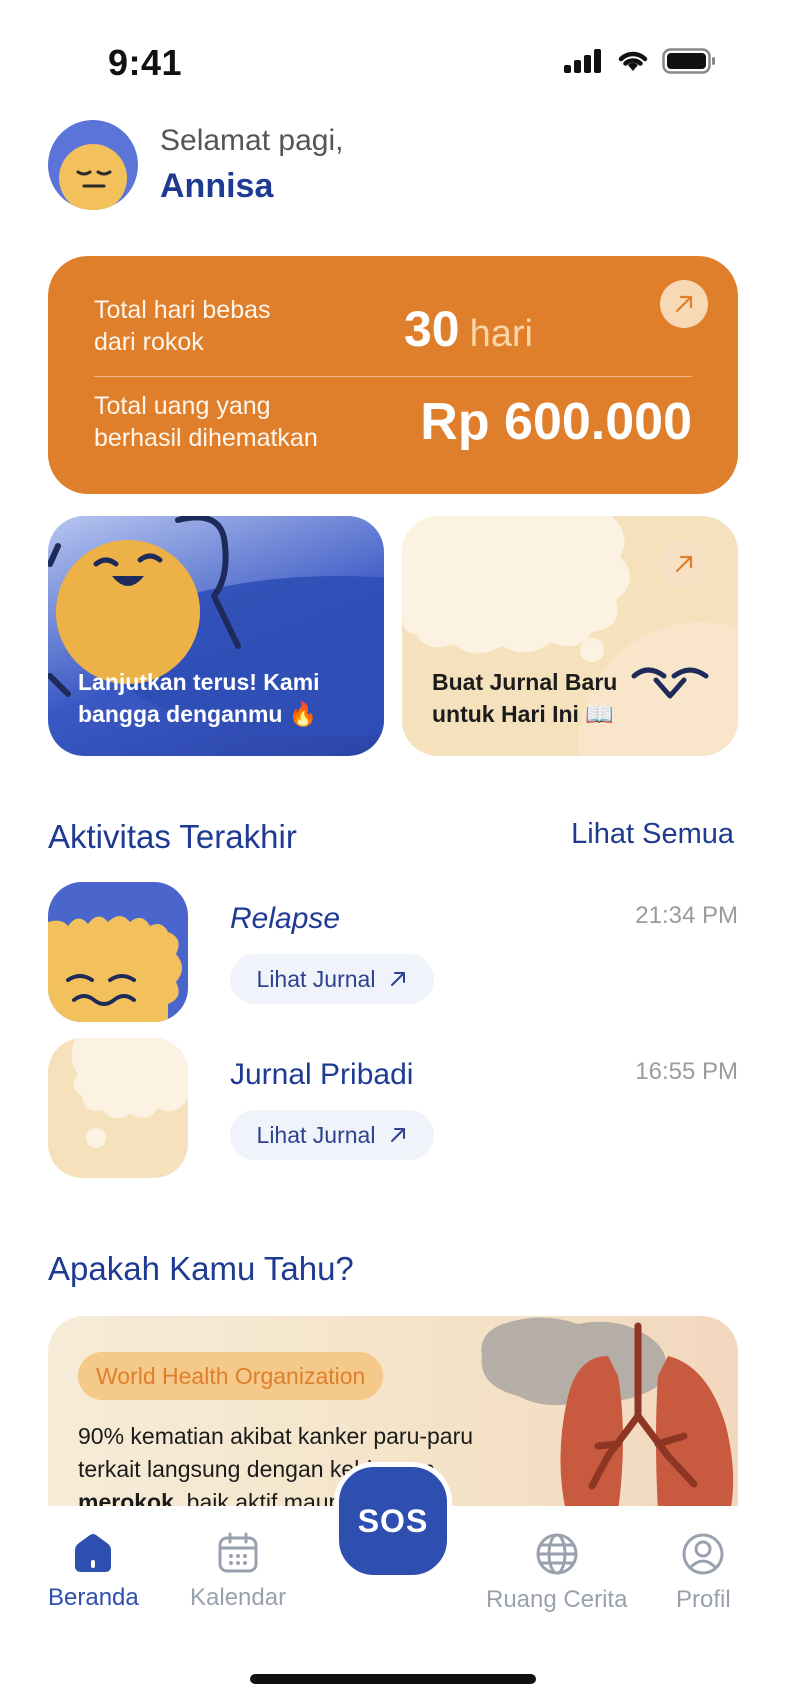 This screenshot has width=786, height=1704. I want to click on money-label: Total uang yang berhasil dihematkan, so click(206, 422).